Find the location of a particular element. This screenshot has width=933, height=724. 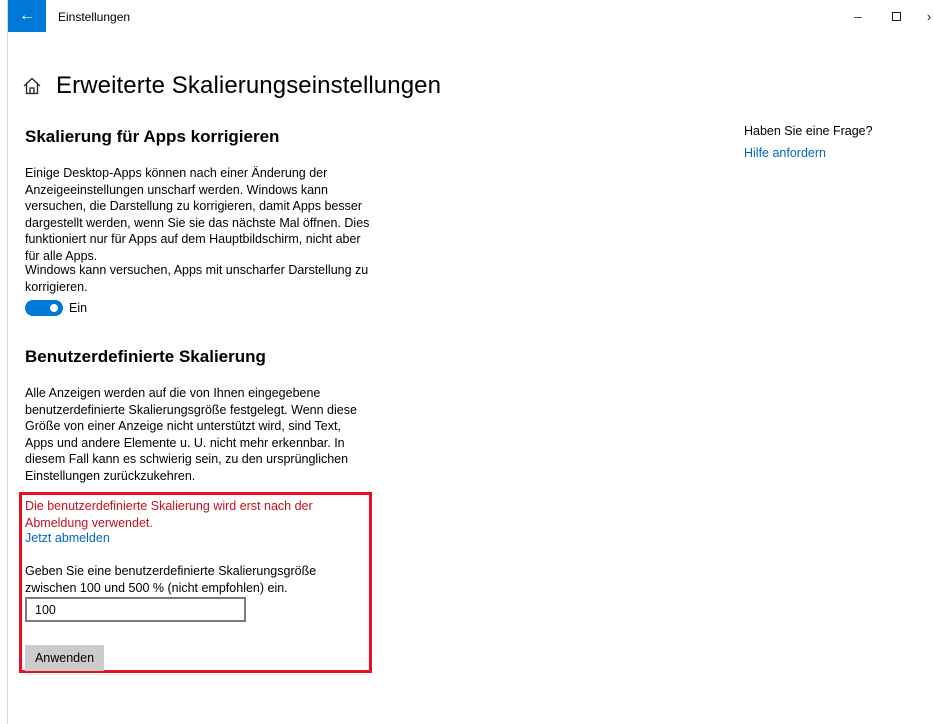

maximize-icon is located at coordinates (896, 16).